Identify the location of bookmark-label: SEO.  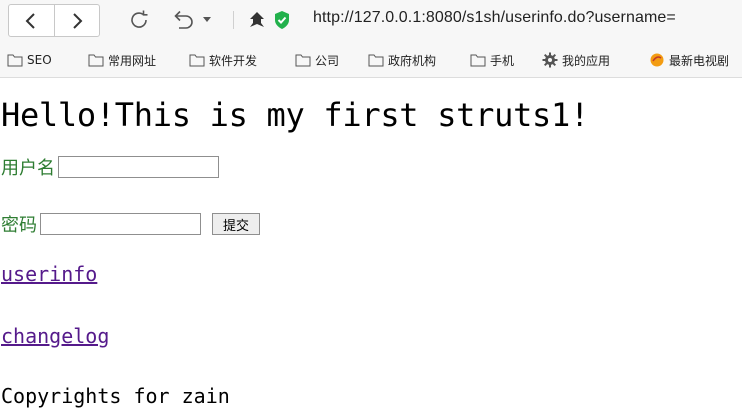
(39, 60).